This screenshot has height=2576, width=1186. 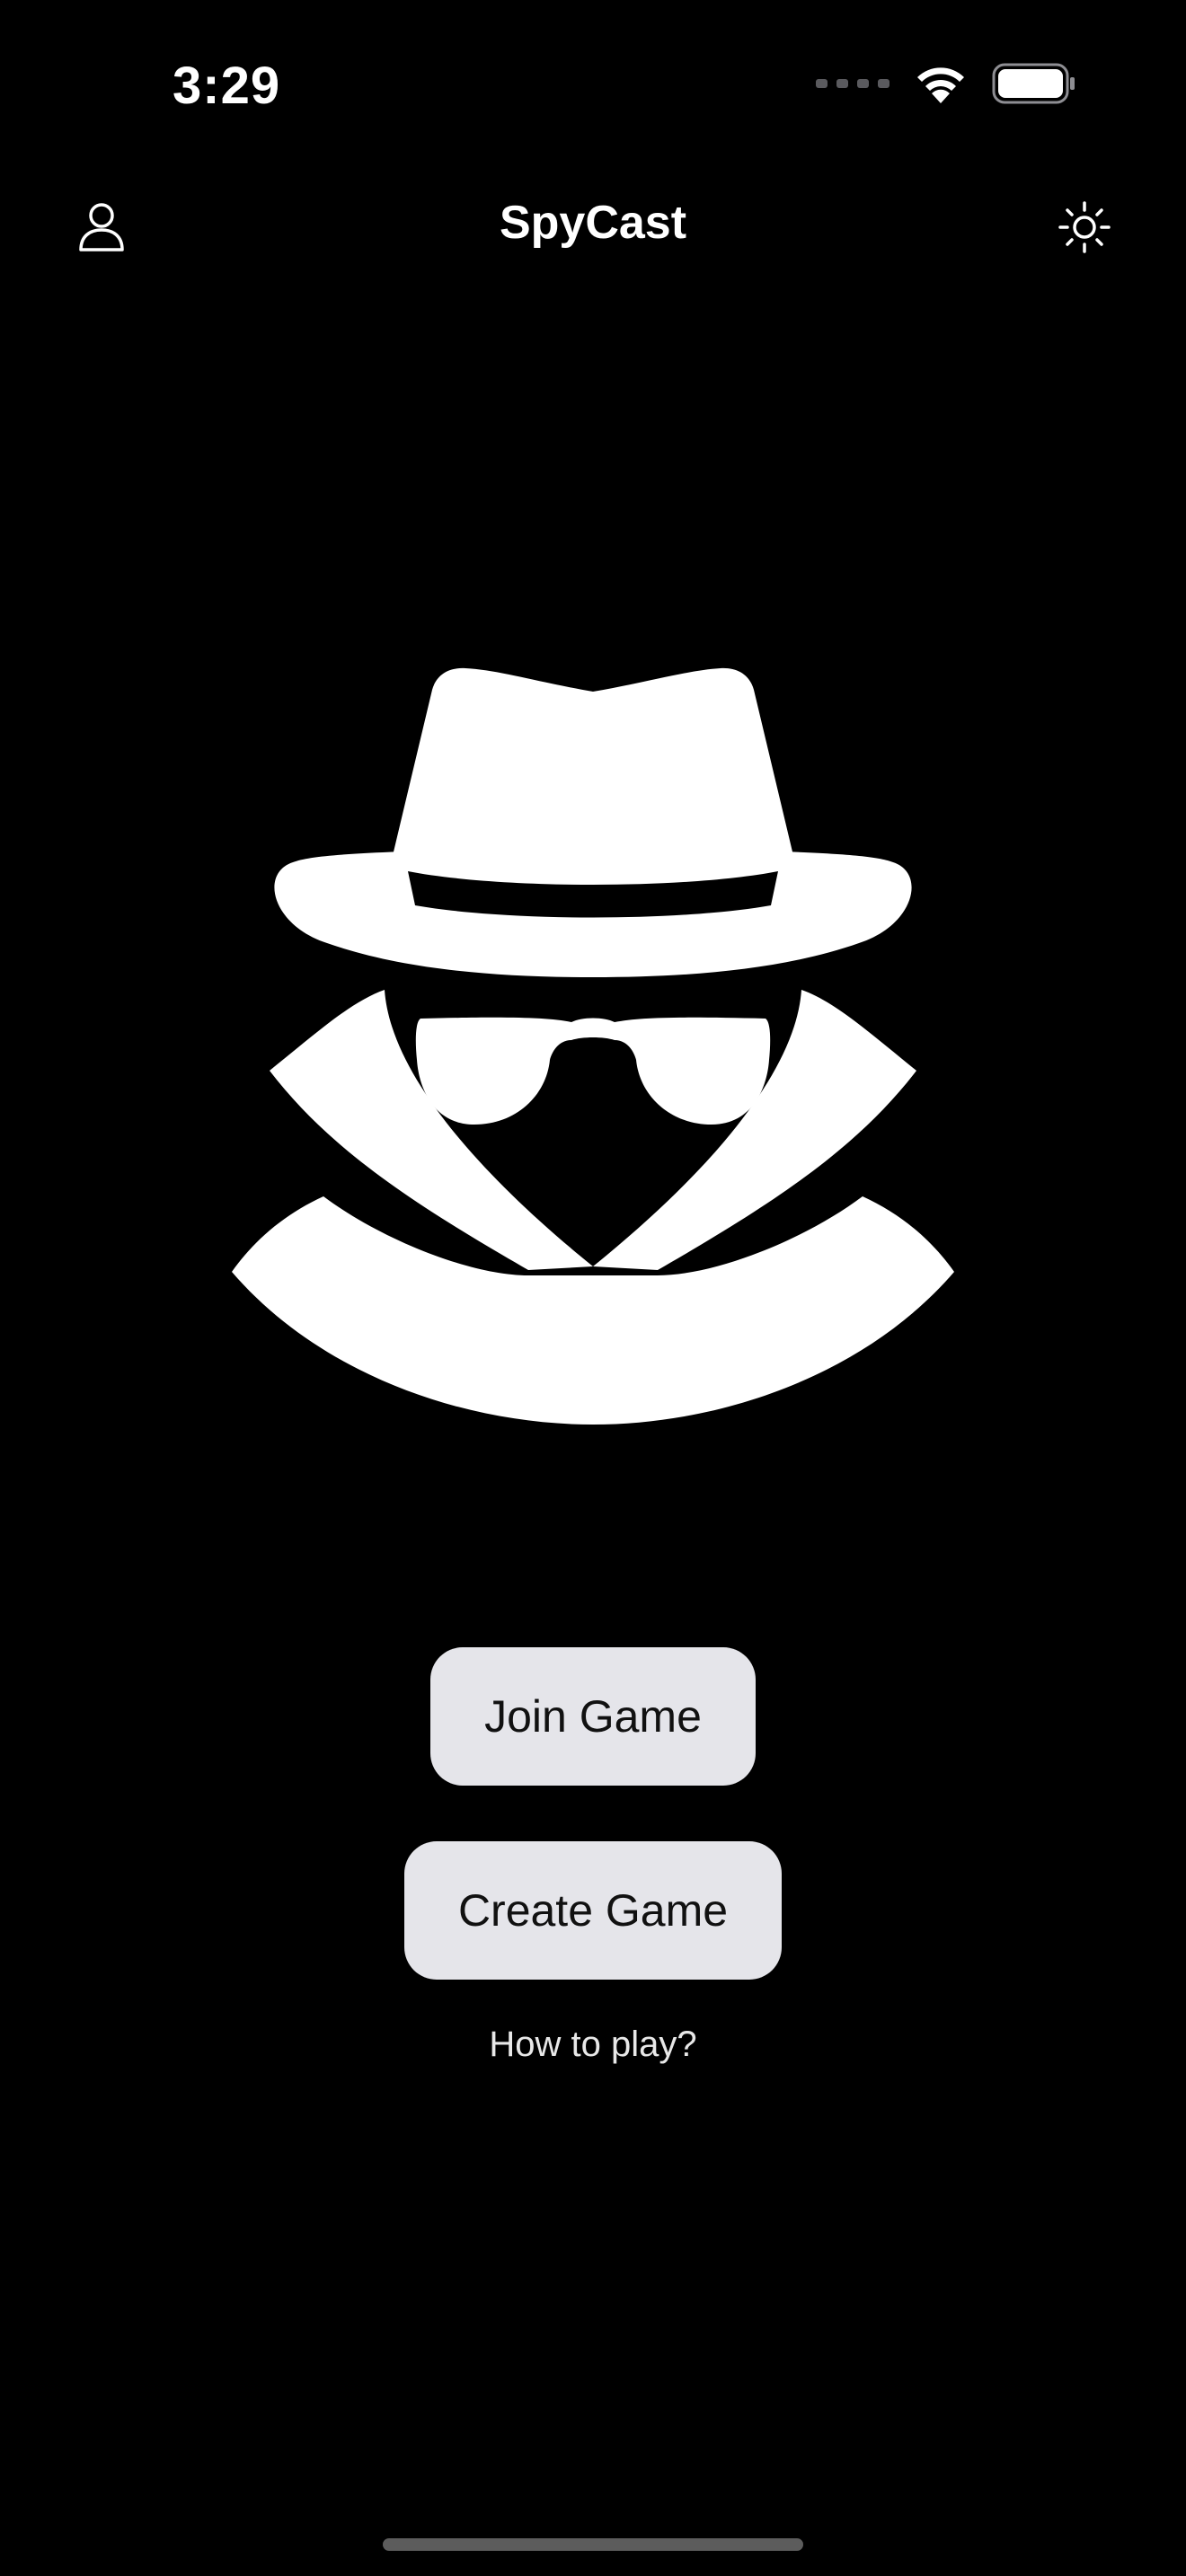 I want to click on page-title: SpyCast, so click(x=593, y=223).